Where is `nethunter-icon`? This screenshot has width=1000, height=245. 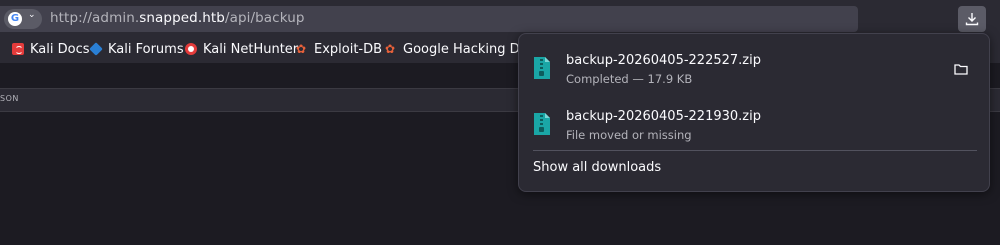 nethunter-icon is located at coordinates (191, 49).